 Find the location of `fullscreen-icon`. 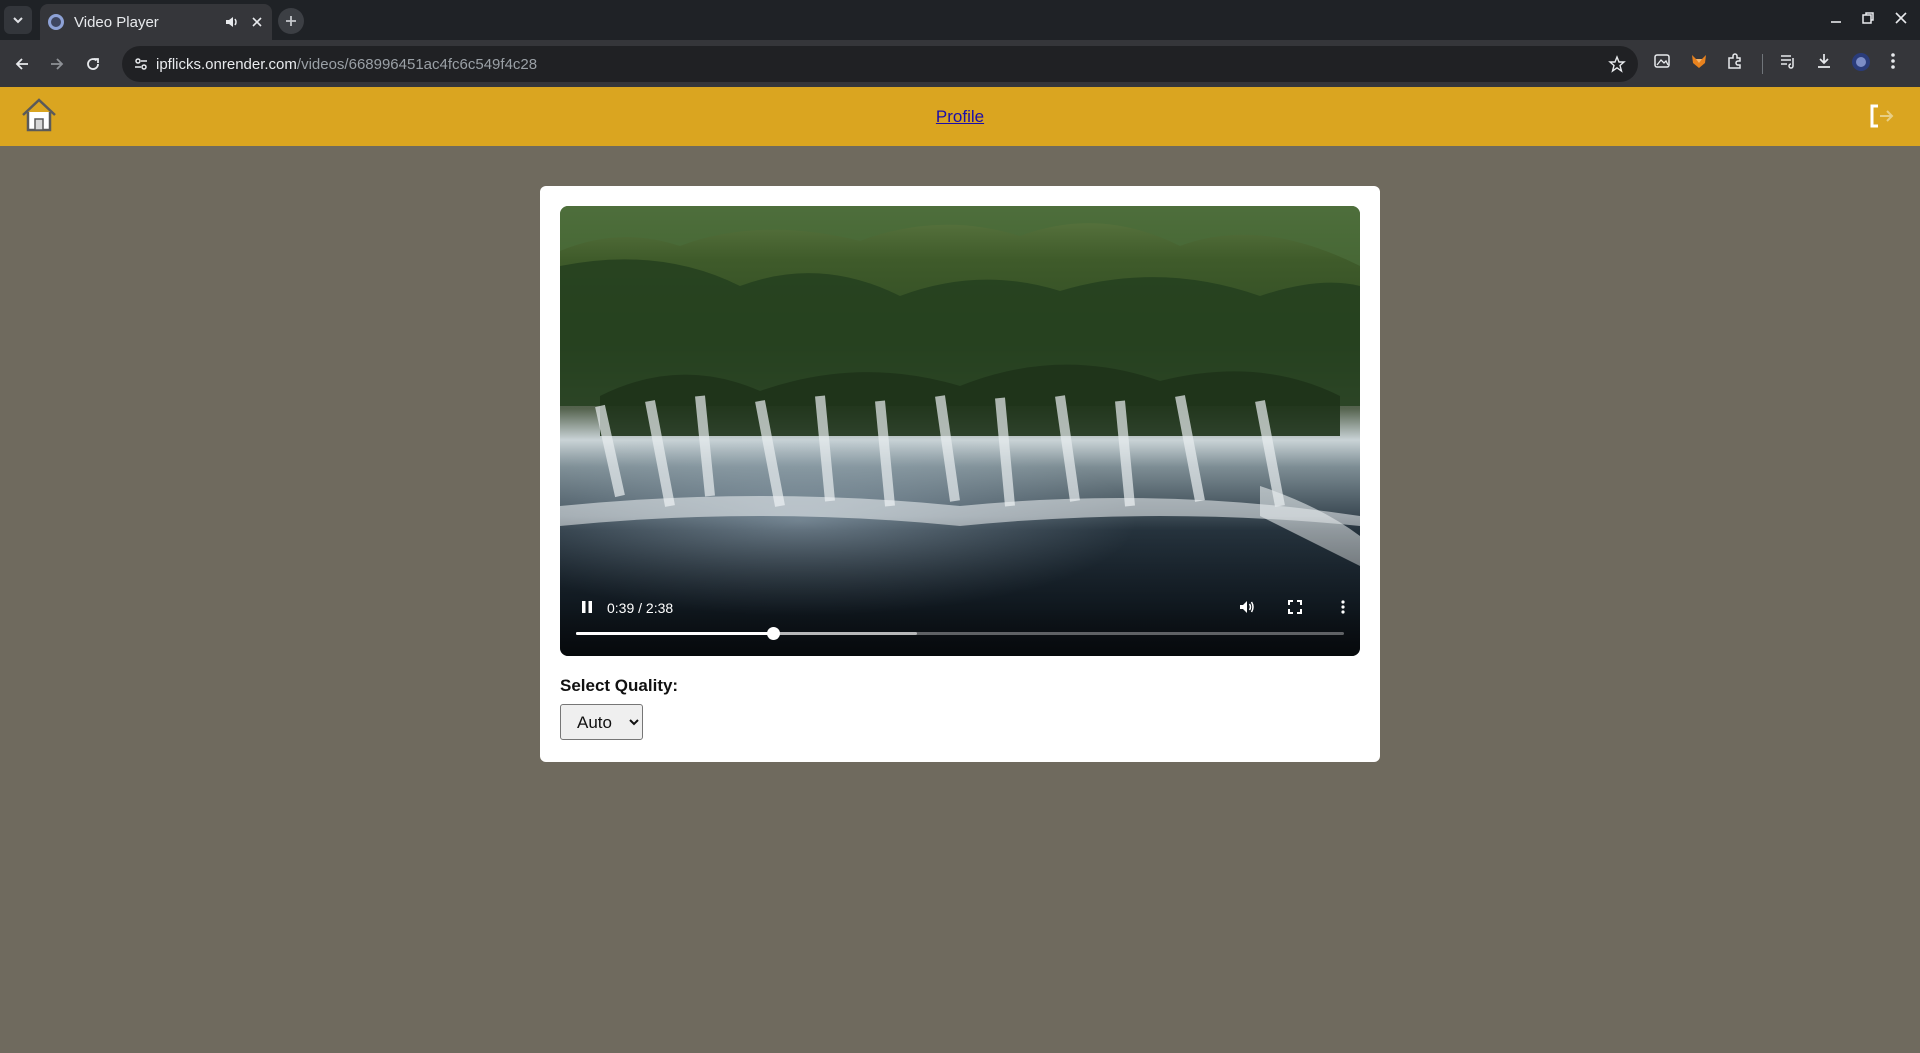

fullscreen-icon is located at coordinates (1295, 607).